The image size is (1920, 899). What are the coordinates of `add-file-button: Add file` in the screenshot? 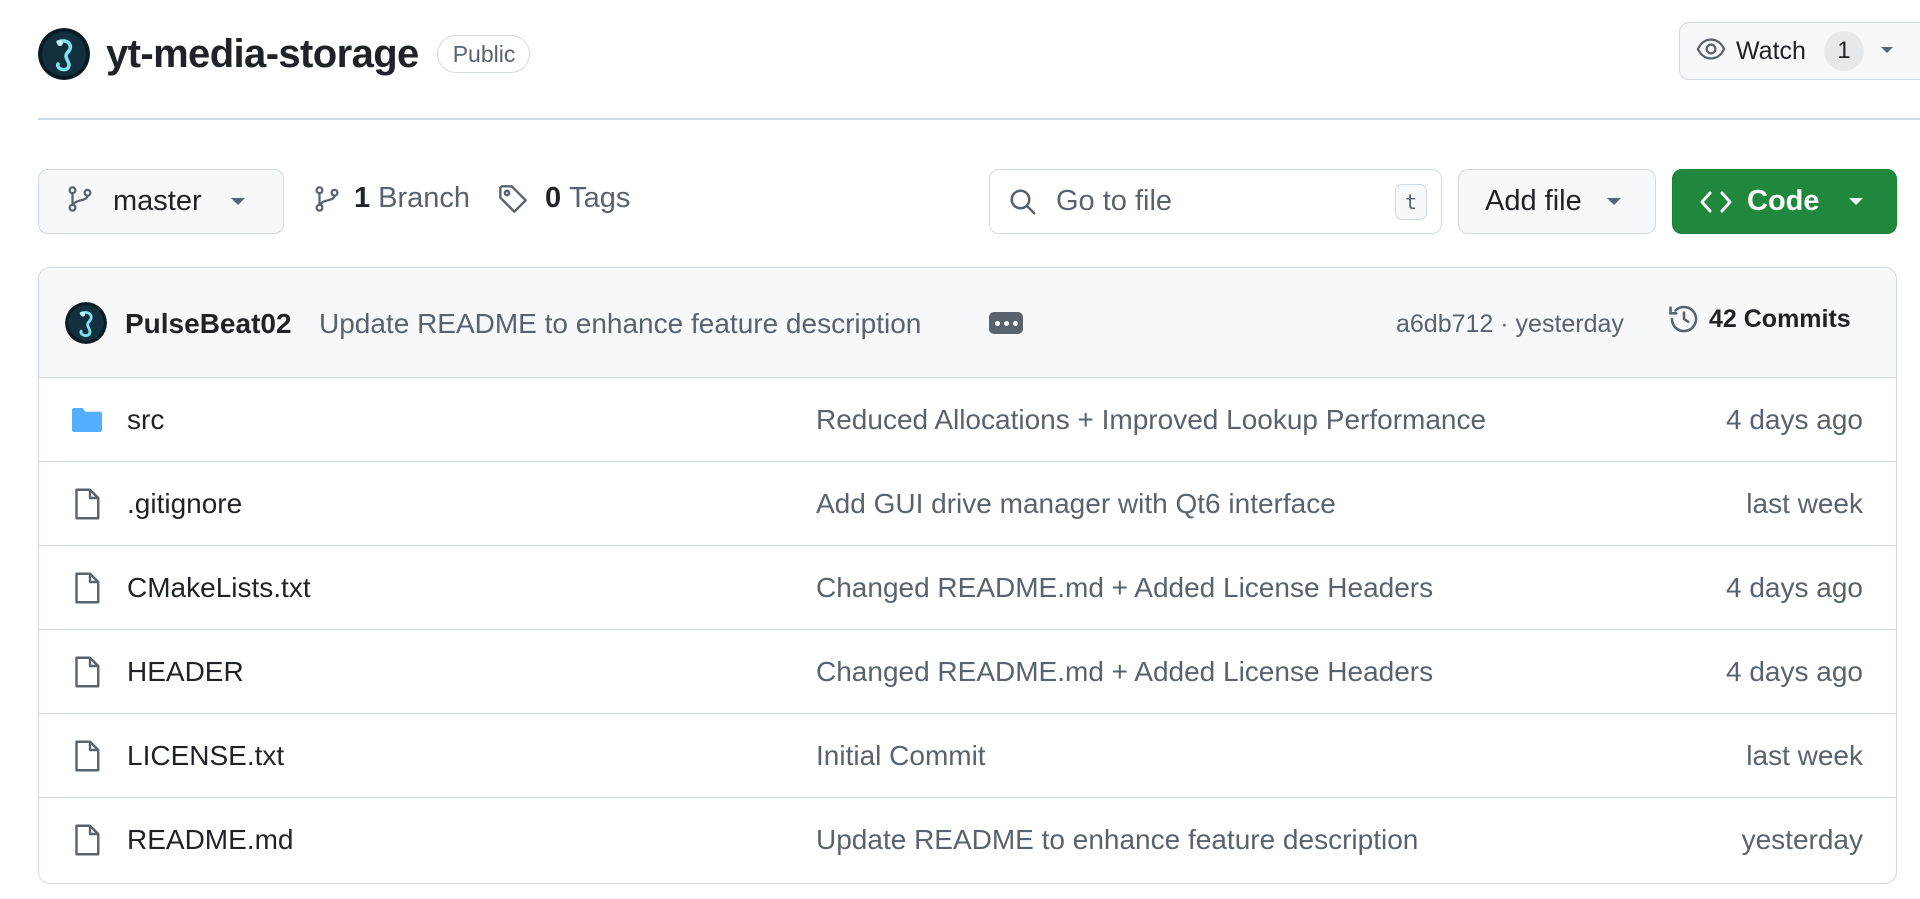 It's located at (1557, 201).